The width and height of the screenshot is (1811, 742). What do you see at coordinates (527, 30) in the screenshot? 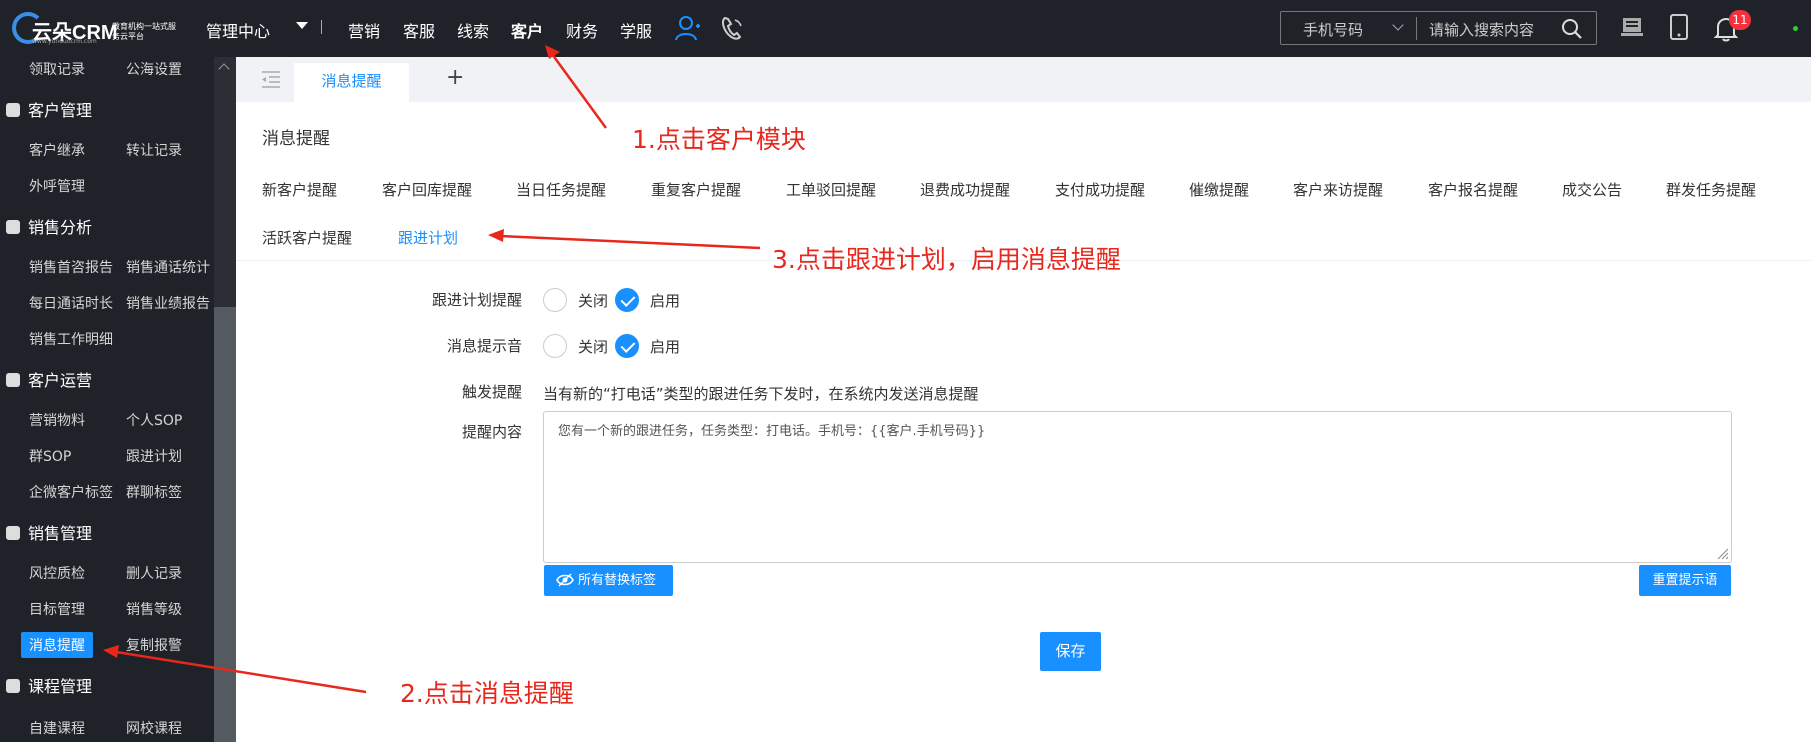
I see `nav-item-customers: 客户` at bounding box center [527, 30].